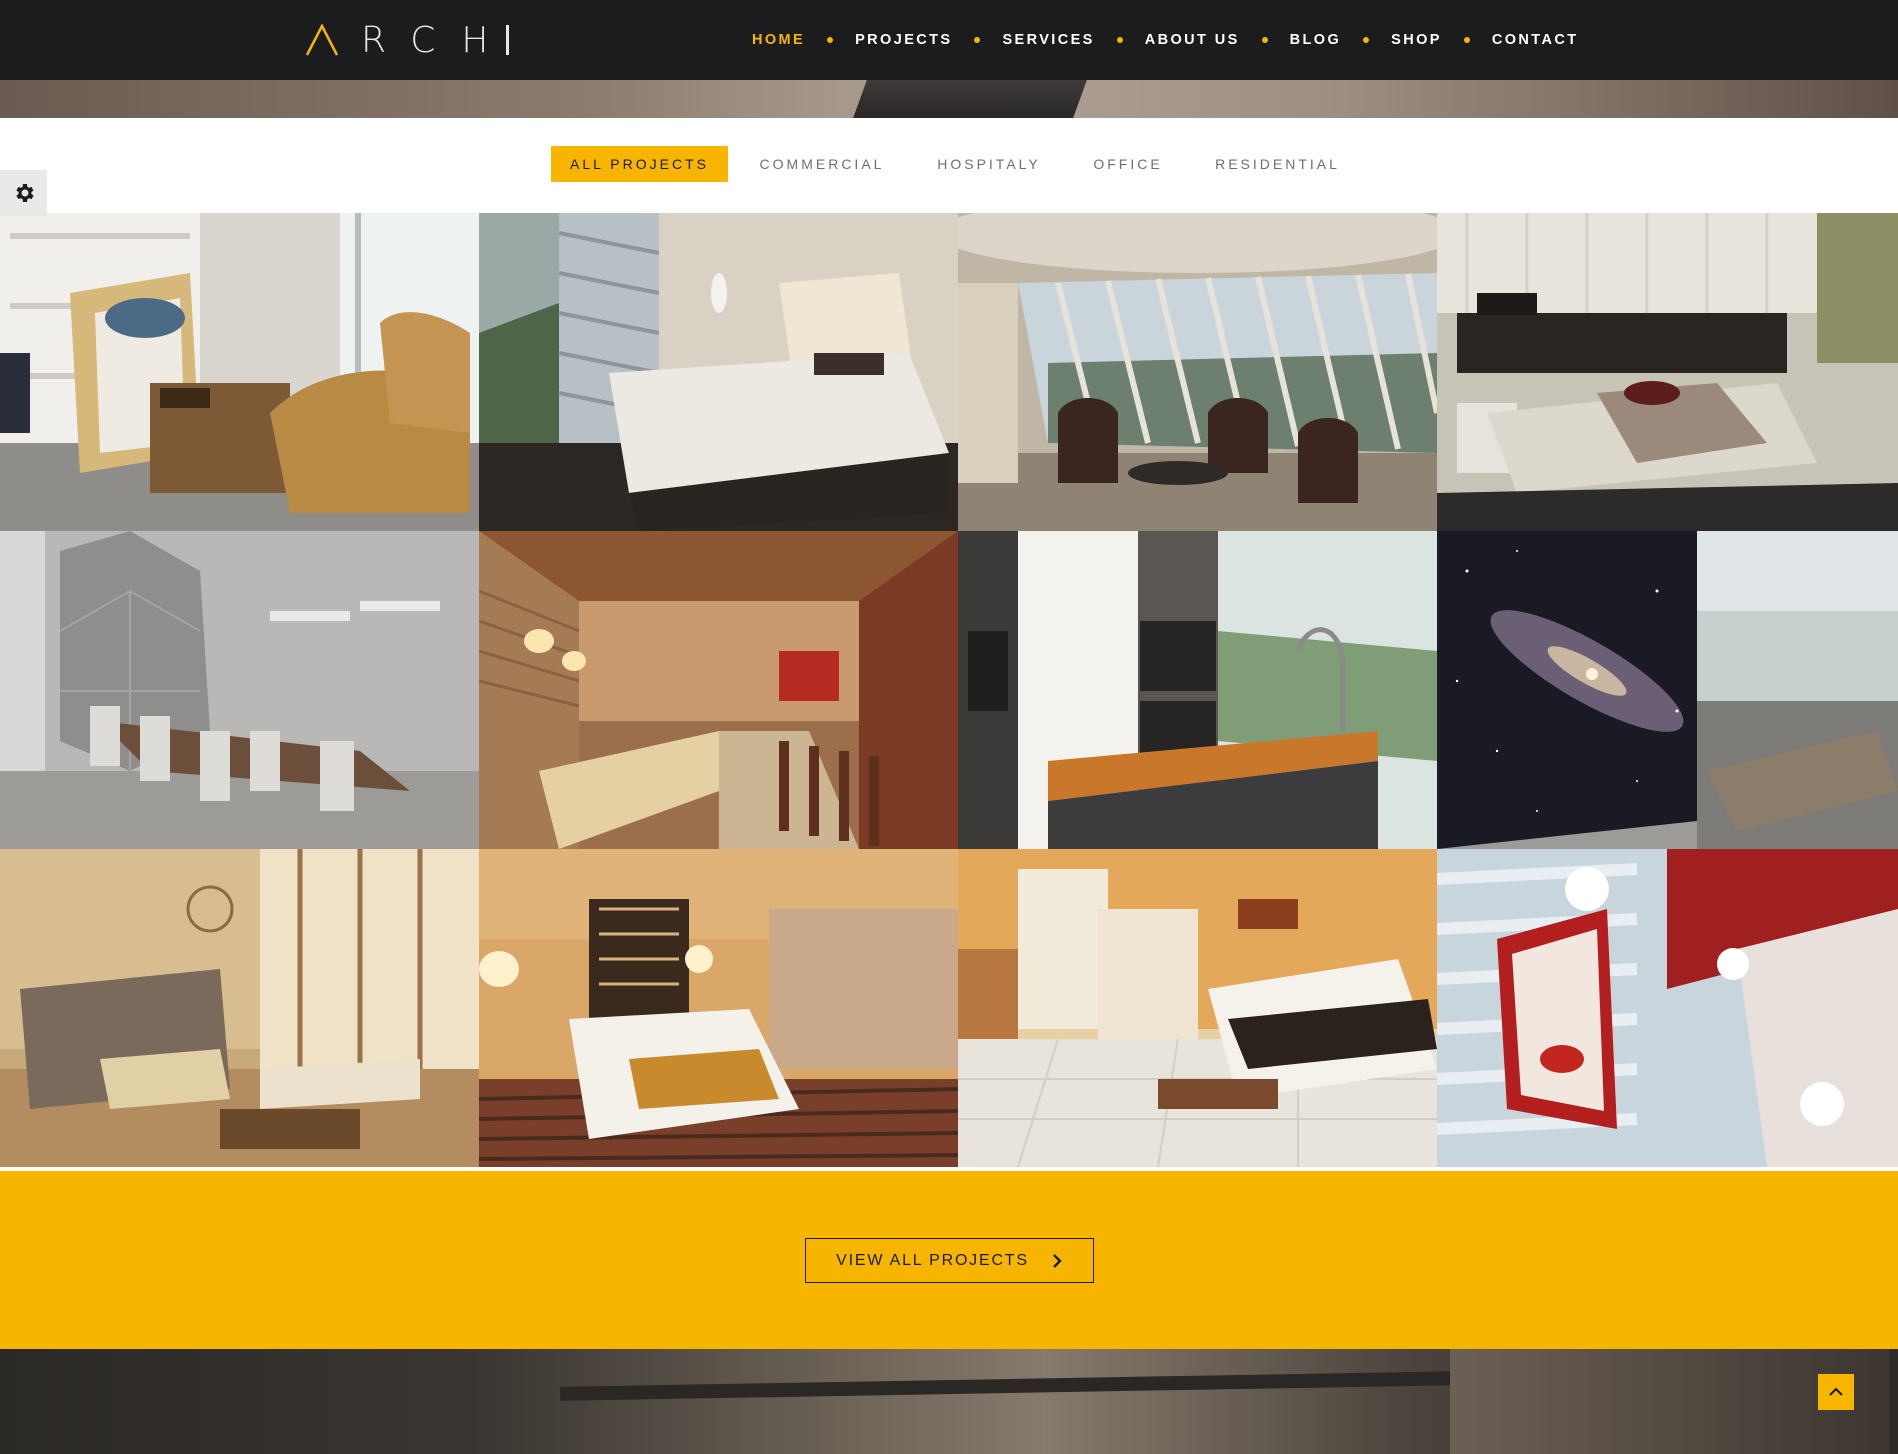  What do you see at coordinates (949, 99) in the screenshot?
I see `hero-image-strip` at bounding box center [949, 99].